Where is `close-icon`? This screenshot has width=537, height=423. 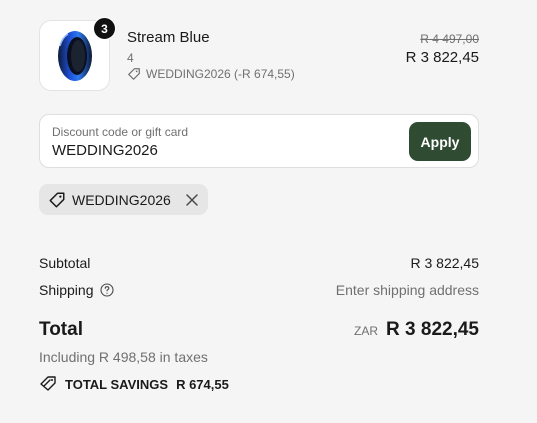 close-icon is located at coordinates (192, 200).